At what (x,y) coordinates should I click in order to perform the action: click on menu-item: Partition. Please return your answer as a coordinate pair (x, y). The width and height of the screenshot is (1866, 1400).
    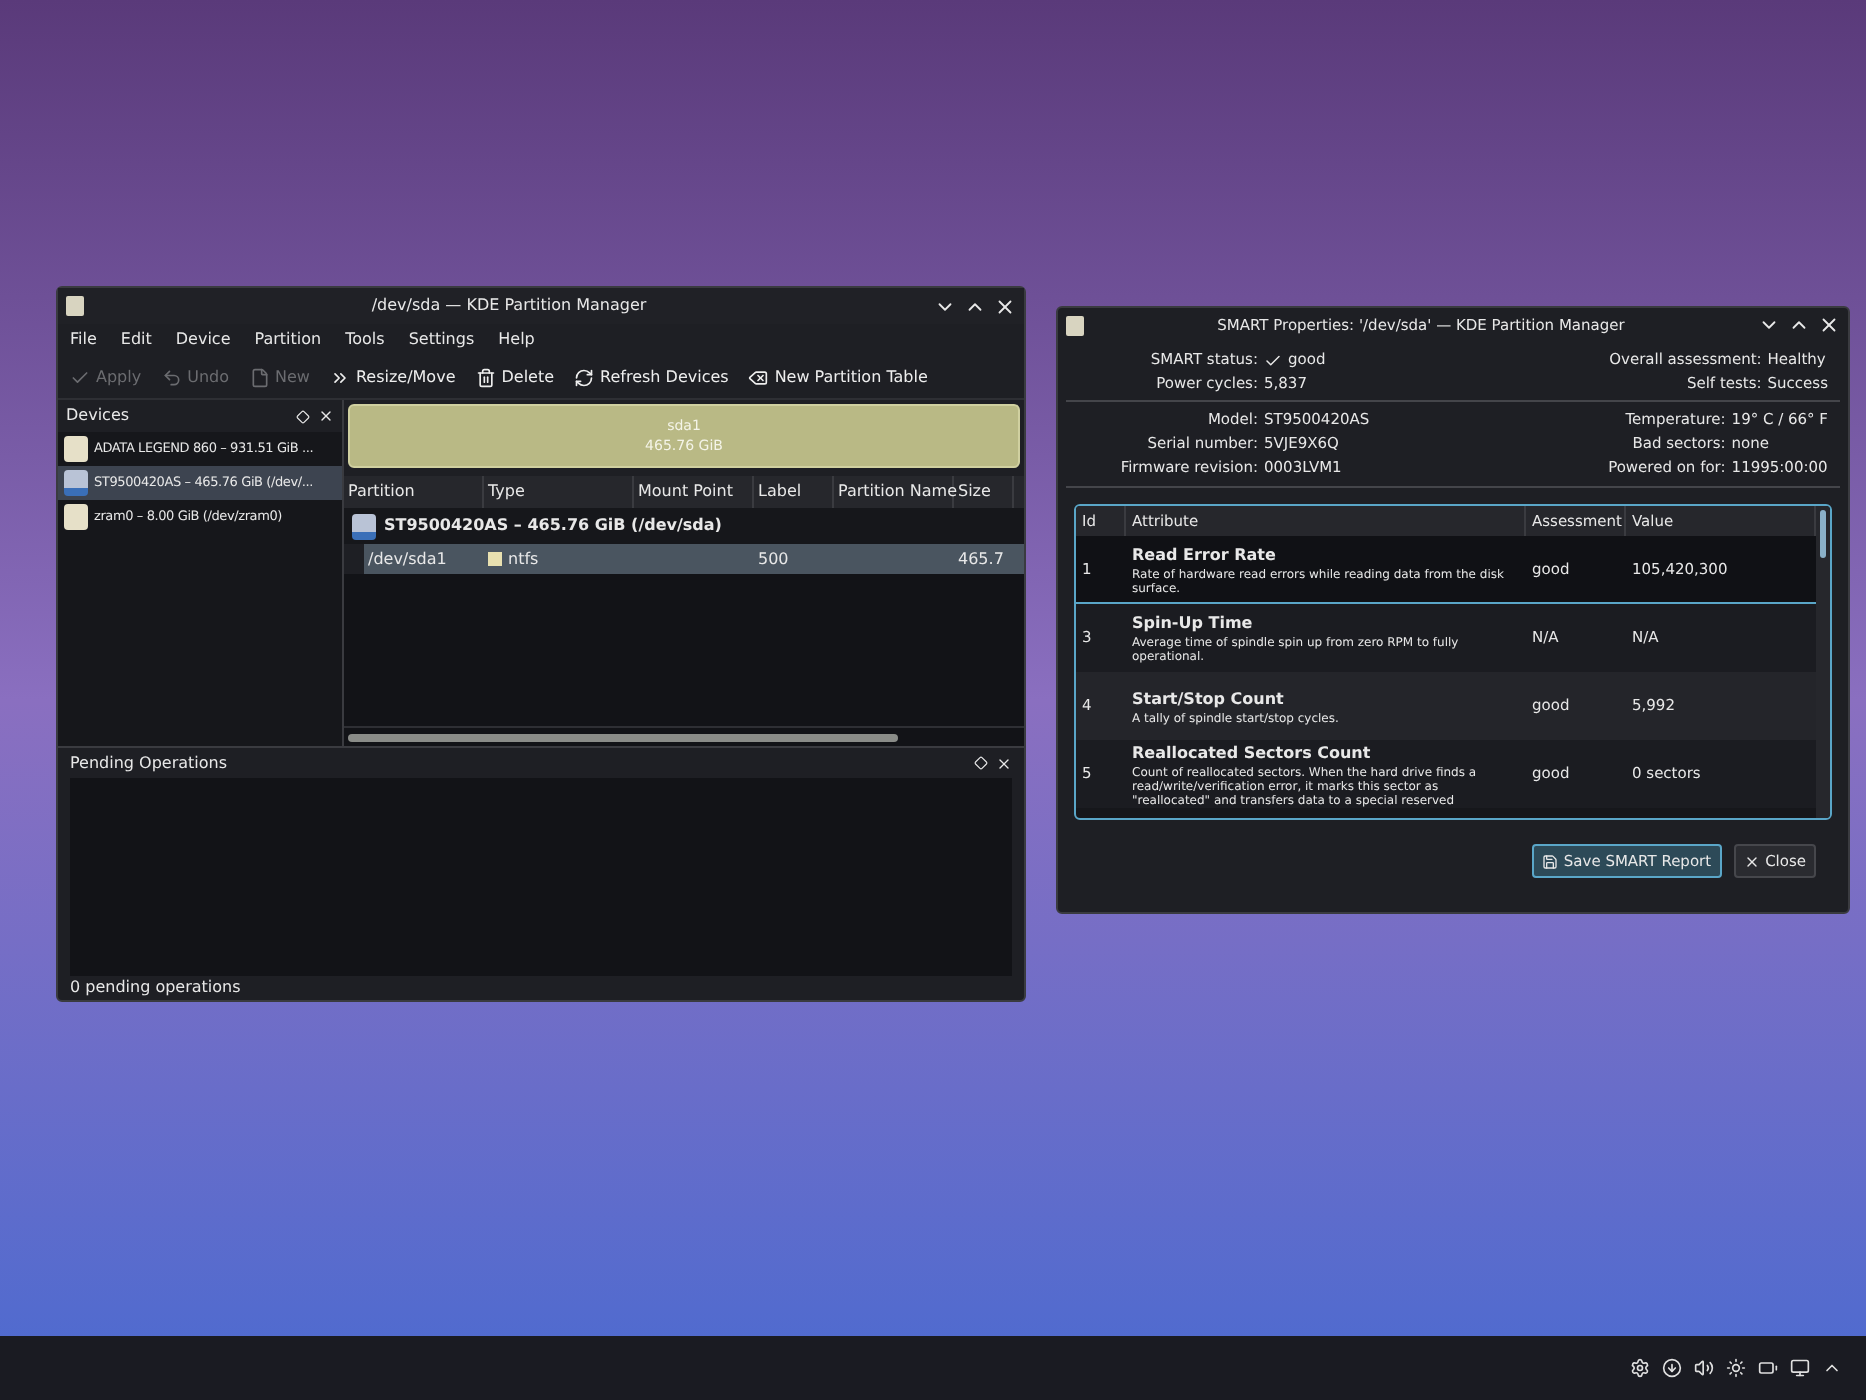
    Looking at the image, I should click on (288, 340).